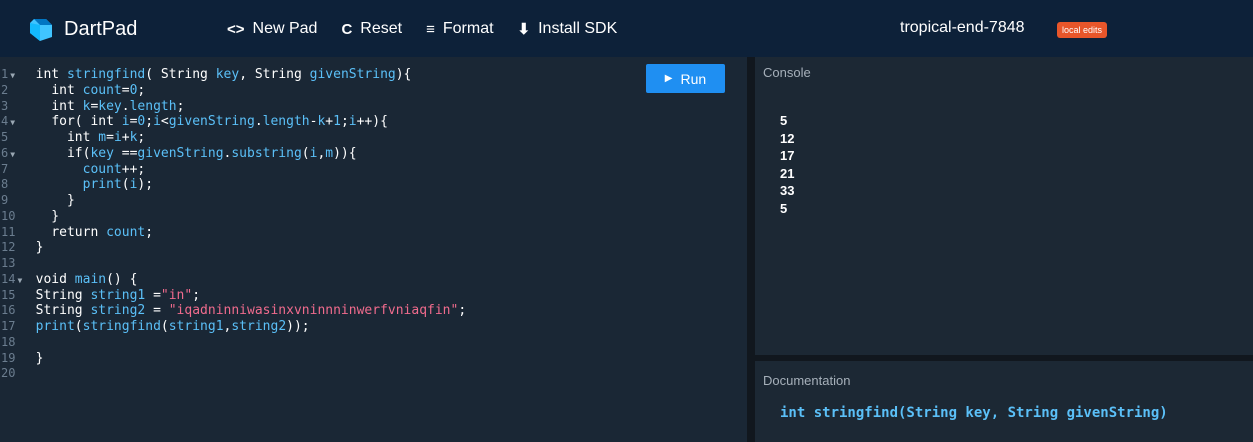 This screenshot has width=1253, height=442. I want to click on run-button: ▶ Run, so click(685, 78).